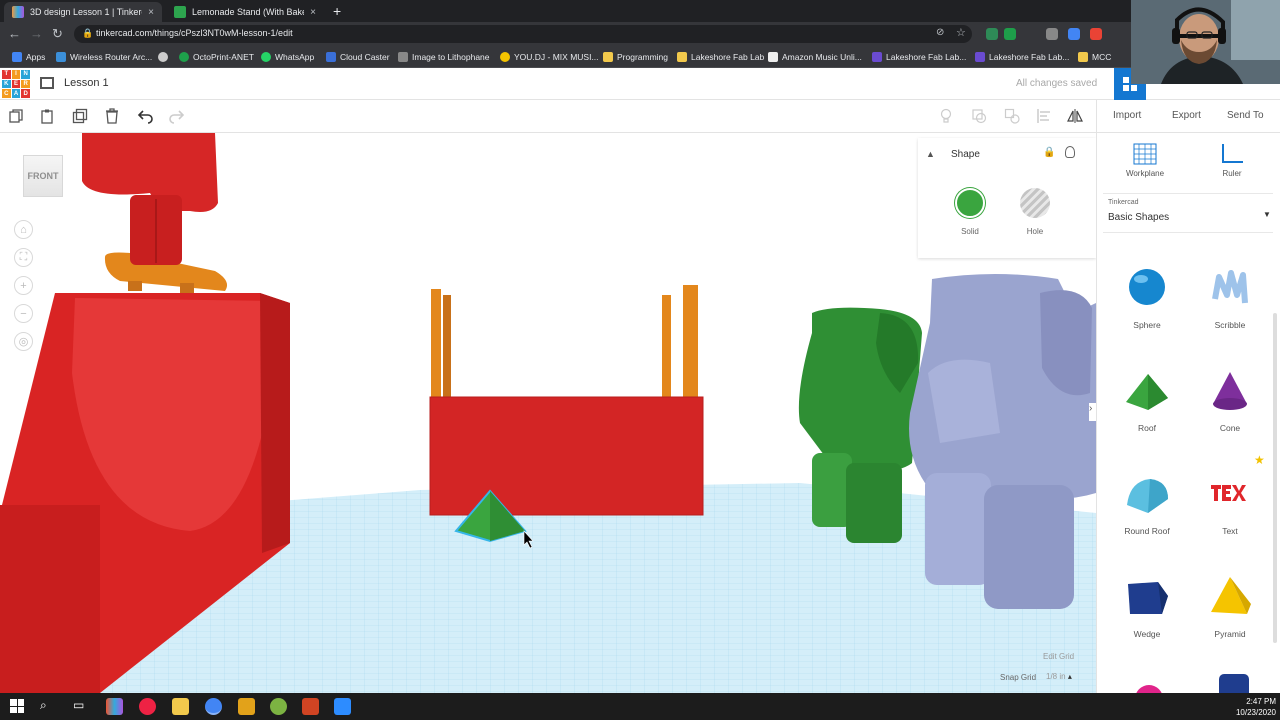 The image size is (1280, 720). Describe the element at coordinates (1245, 115) in the screenshot. I see `send-to-button: Send To` at that location.